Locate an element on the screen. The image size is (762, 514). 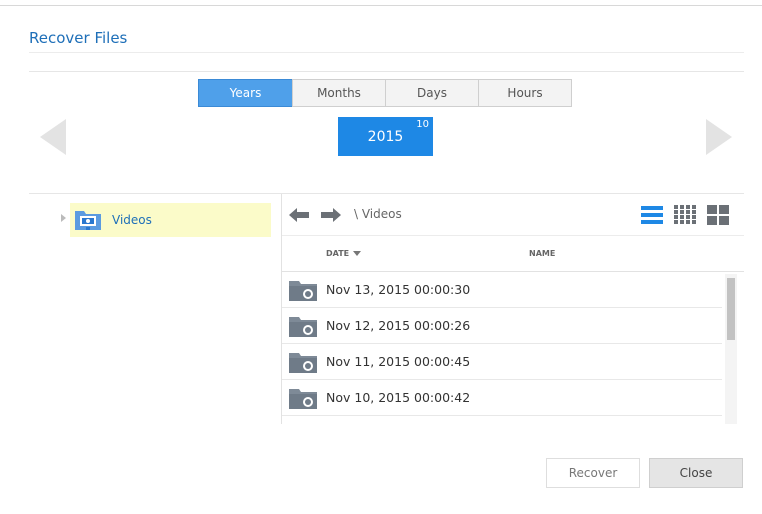
list-item-label: Nov 11, 2015 00:00:45 is located at coordinates (398, 361).